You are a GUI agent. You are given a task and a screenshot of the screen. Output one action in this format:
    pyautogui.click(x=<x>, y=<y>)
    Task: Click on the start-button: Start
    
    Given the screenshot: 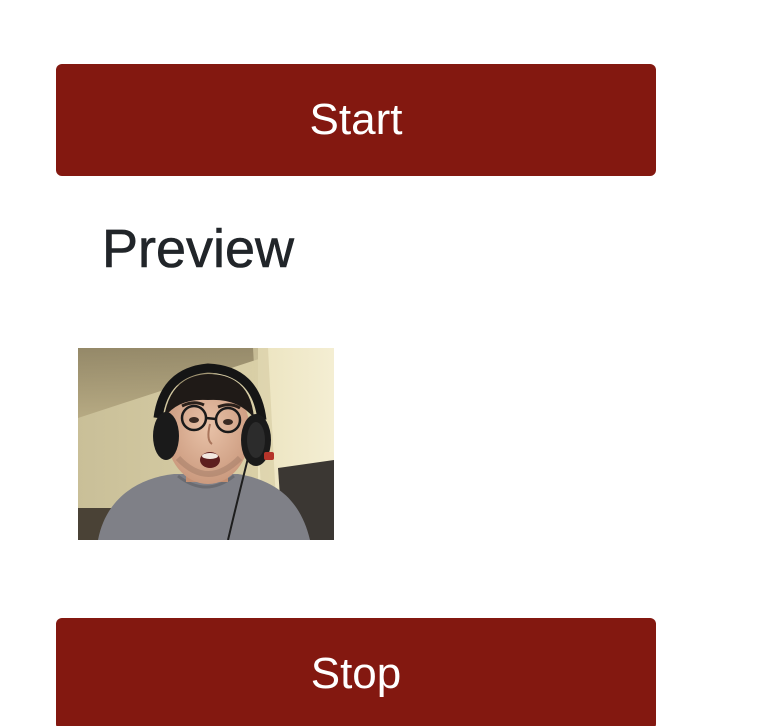 What is the action you would take?
    pyautogui.click(x=356, y=120)
    